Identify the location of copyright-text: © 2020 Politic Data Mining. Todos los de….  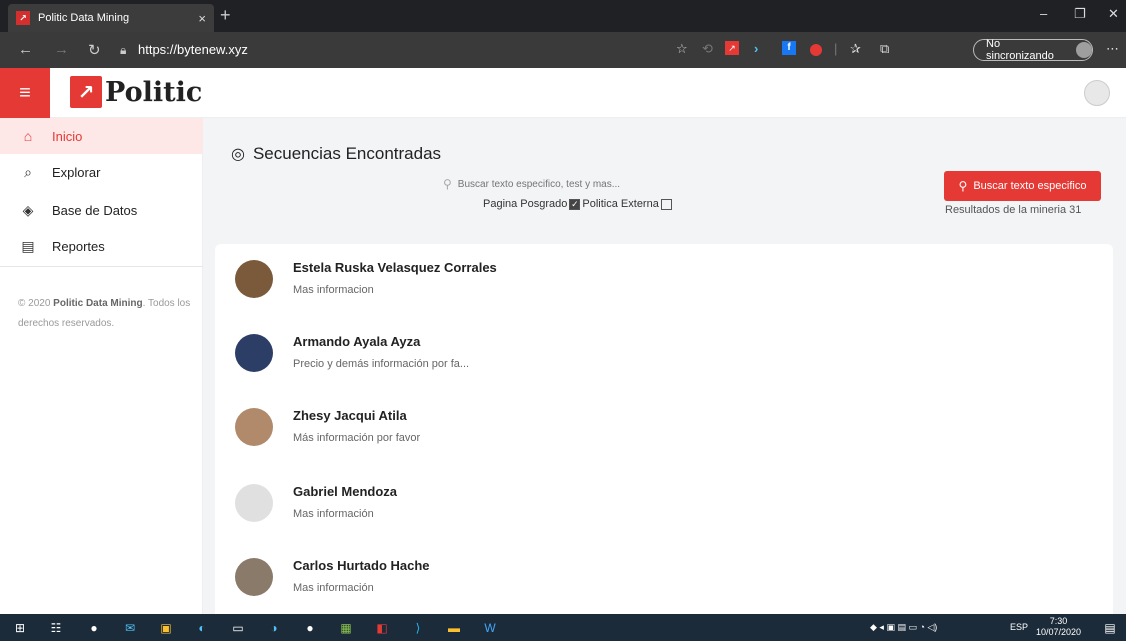
(105, 314).